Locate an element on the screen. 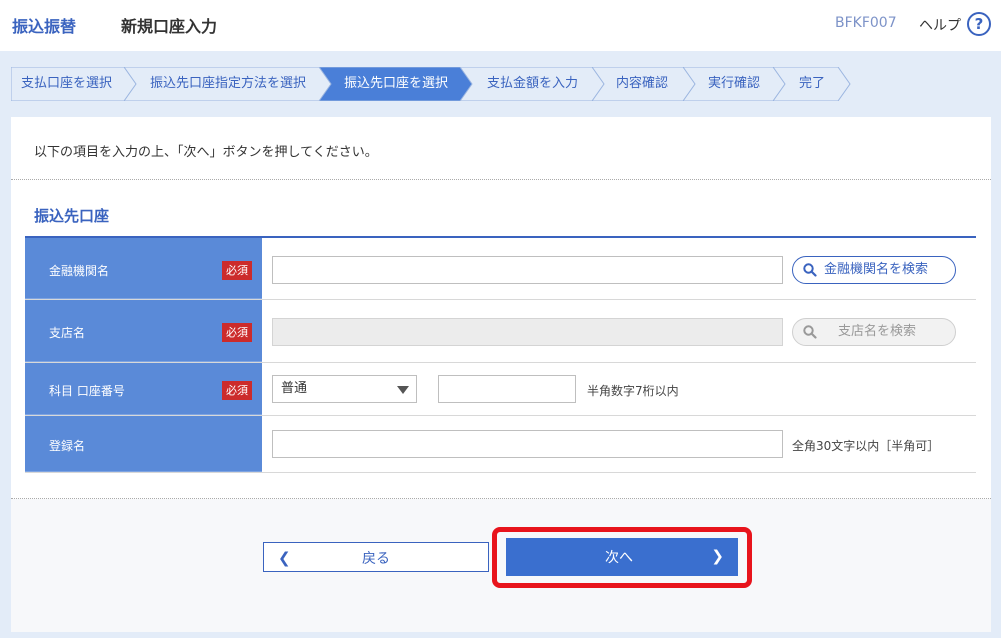 The height and width of the screenshot is (638, 1001). next-button: 次へ ❯ is located at coordinates (622, 557).